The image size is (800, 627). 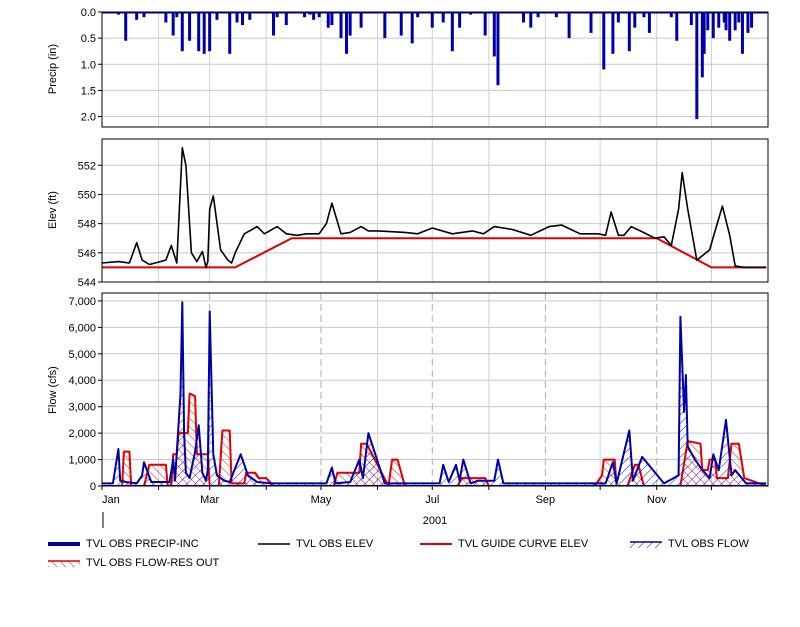 What do you see at coordinates (111, 500) in the screenshot?
I see `x-tick-label: Jan` at bounding box center [111, 500].